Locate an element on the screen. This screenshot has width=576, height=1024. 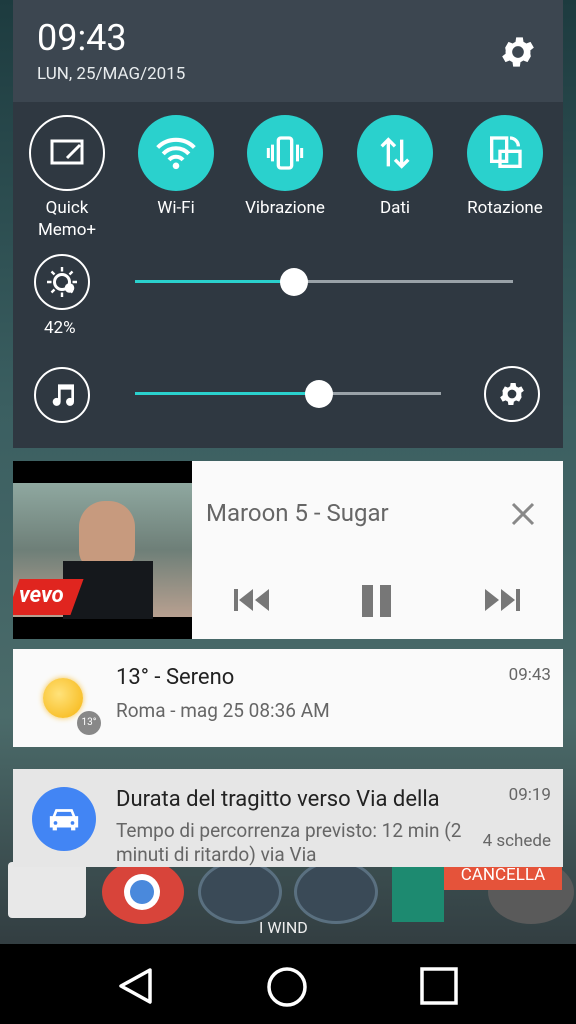
temperature-badge: 13° is located at coordinates (89, 723).